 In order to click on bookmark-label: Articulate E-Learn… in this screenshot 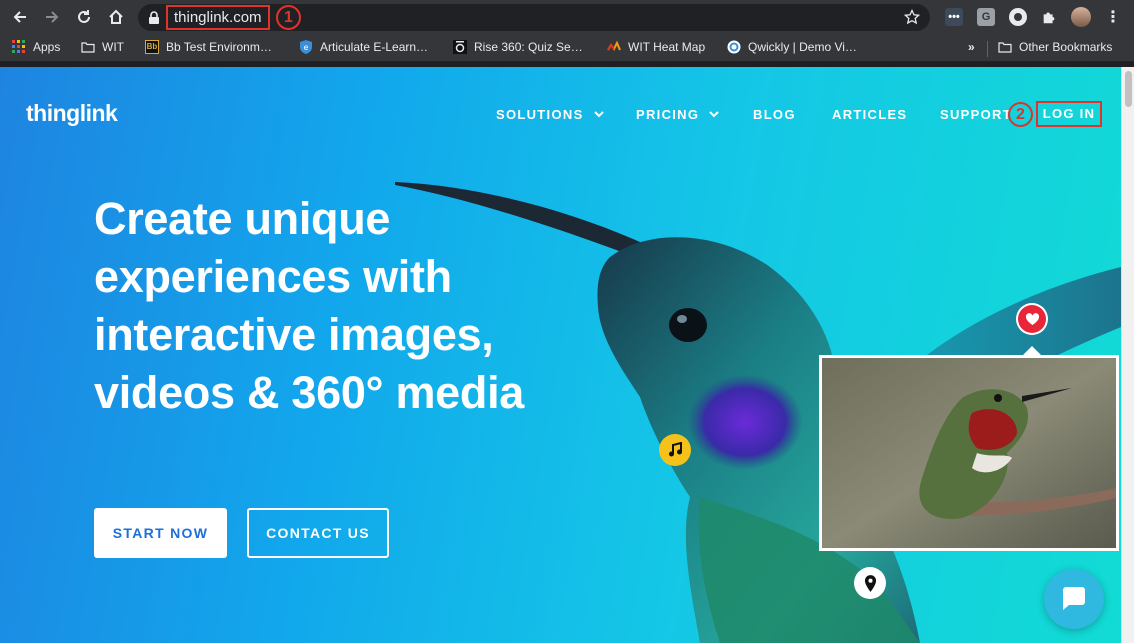, I will do `click(374, 47)`.